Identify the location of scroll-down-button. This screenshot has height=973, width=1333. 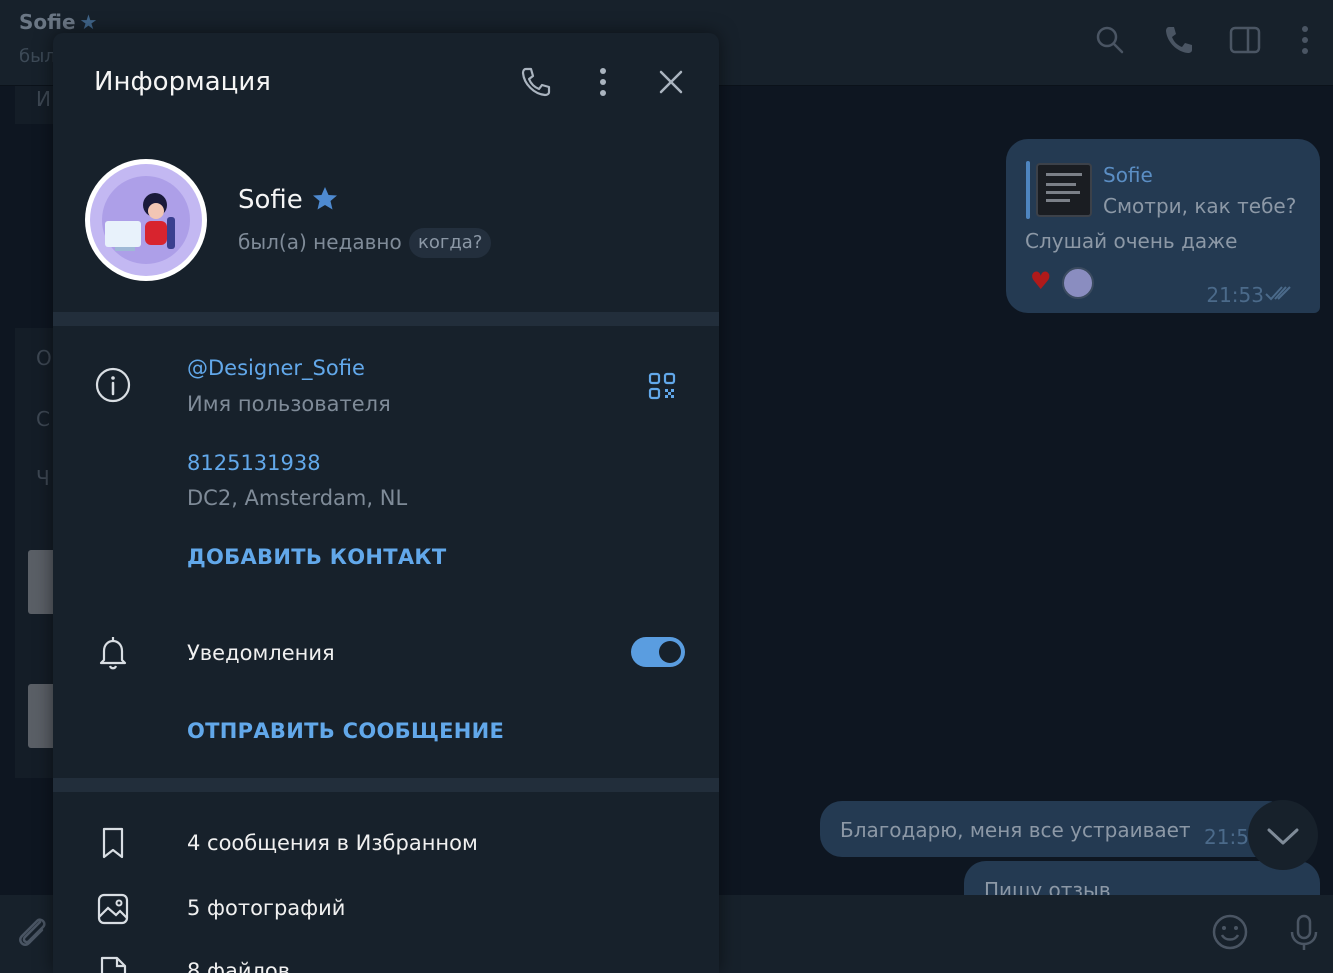
(1283, 835).